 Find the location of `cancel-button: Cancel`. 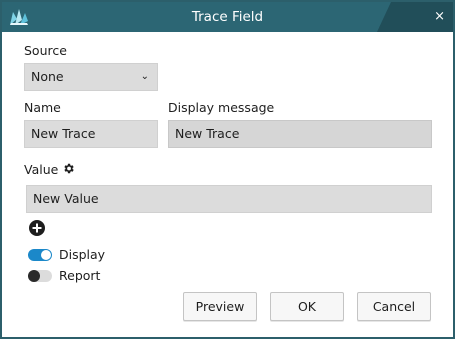

cancel-button: Cancel is located at coordinates (394, 306).